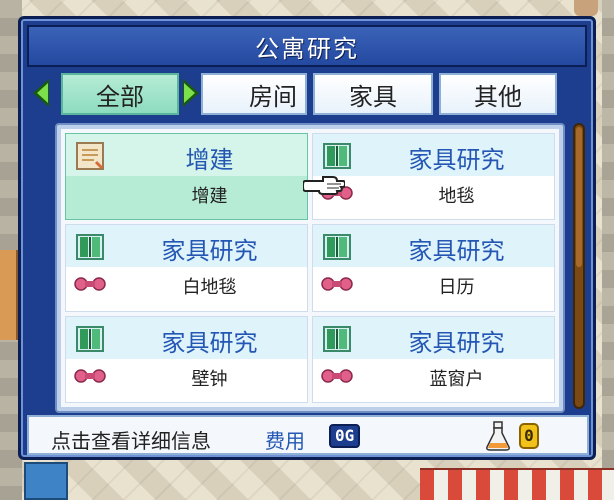 The width and height of the screenshot is (614, 500). What do you see at coordinates (191, 93) in the screenshot?
I see `tab-next-arrow-icon` at bounding box center [191, 93].